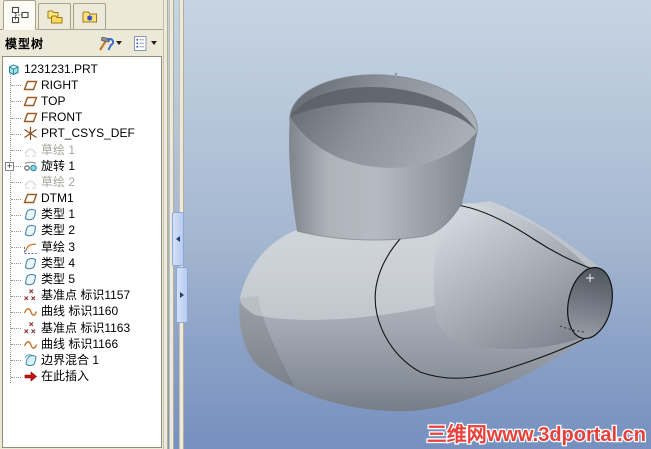 The image size is (651, 449). I want to click on tree-item-style-2: 类型 2, so click(82, 231).